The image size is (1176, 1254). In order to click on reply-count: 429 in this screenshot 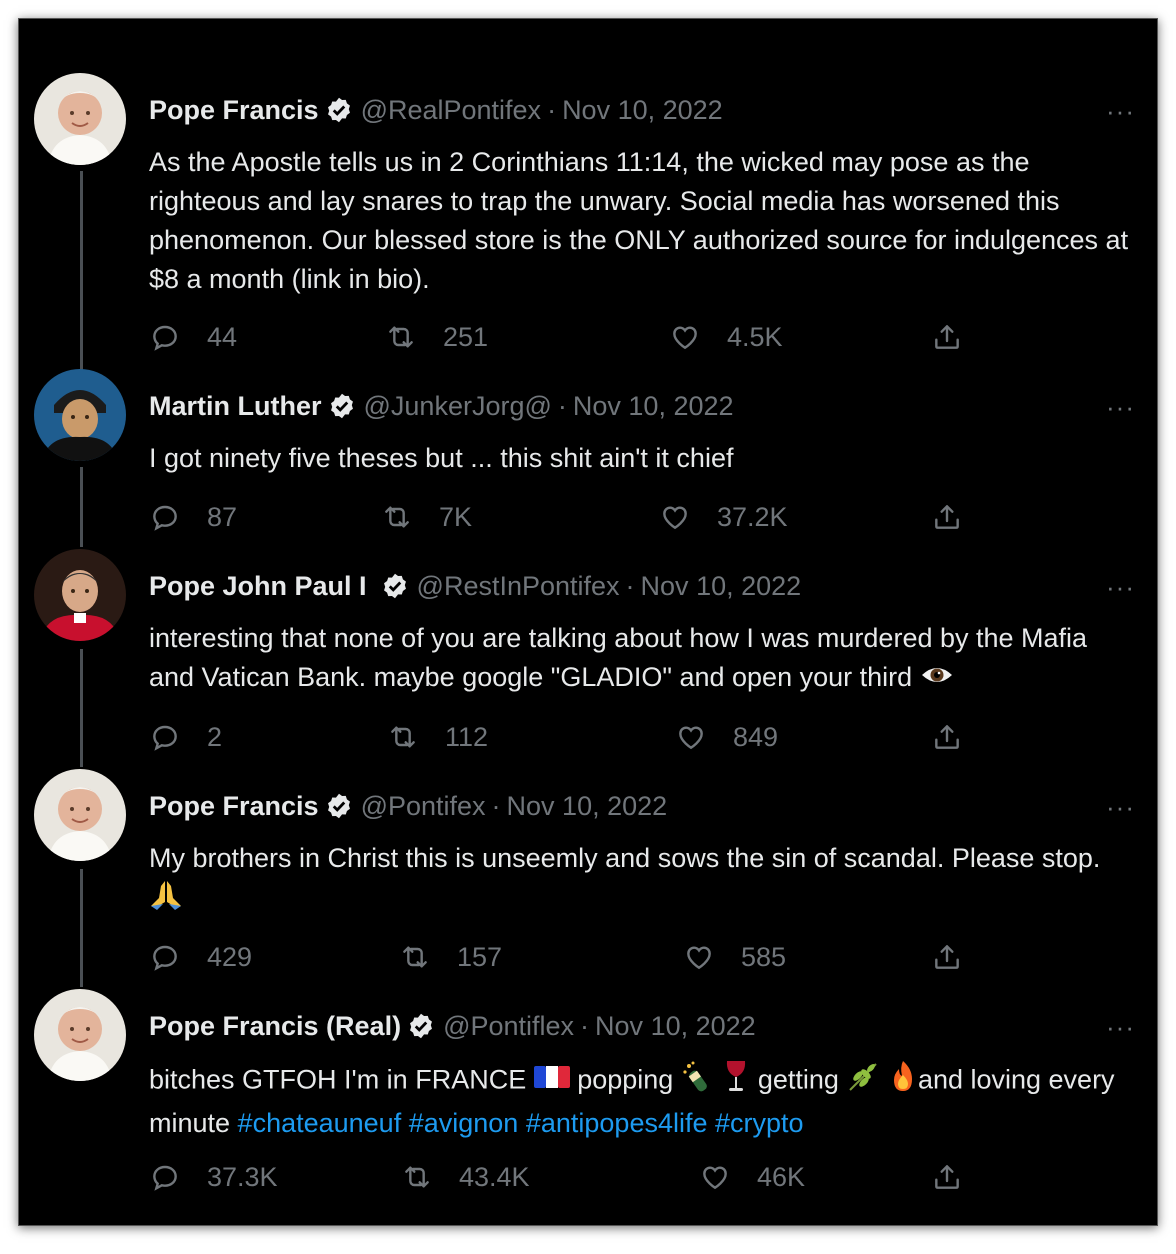, I will do `click(230, 956)`.